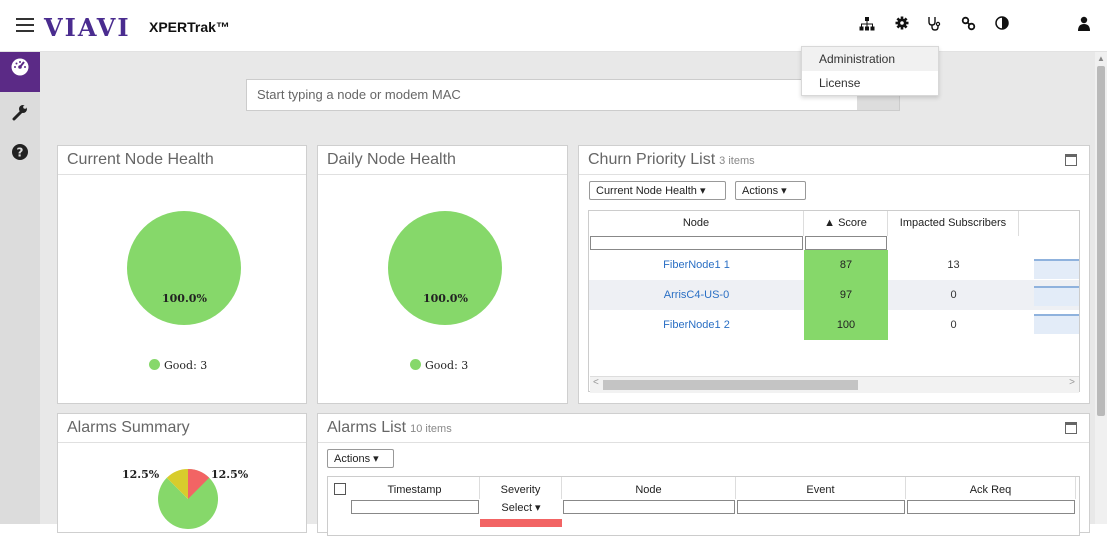 The width and height of the screenshot is (1107, 536). I want to click on column-header-timestamp: Timestamp, so click(415, 488).